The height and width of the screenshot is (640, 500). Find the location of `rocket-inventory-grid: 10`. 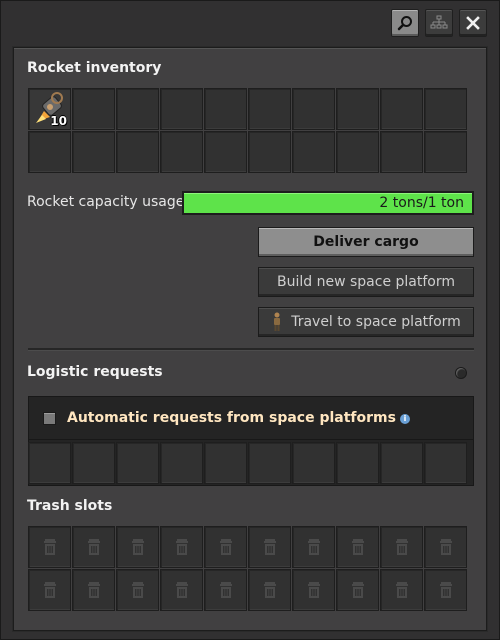

rocket-inventory-grid: 10 is located at coordinates (247, 130).